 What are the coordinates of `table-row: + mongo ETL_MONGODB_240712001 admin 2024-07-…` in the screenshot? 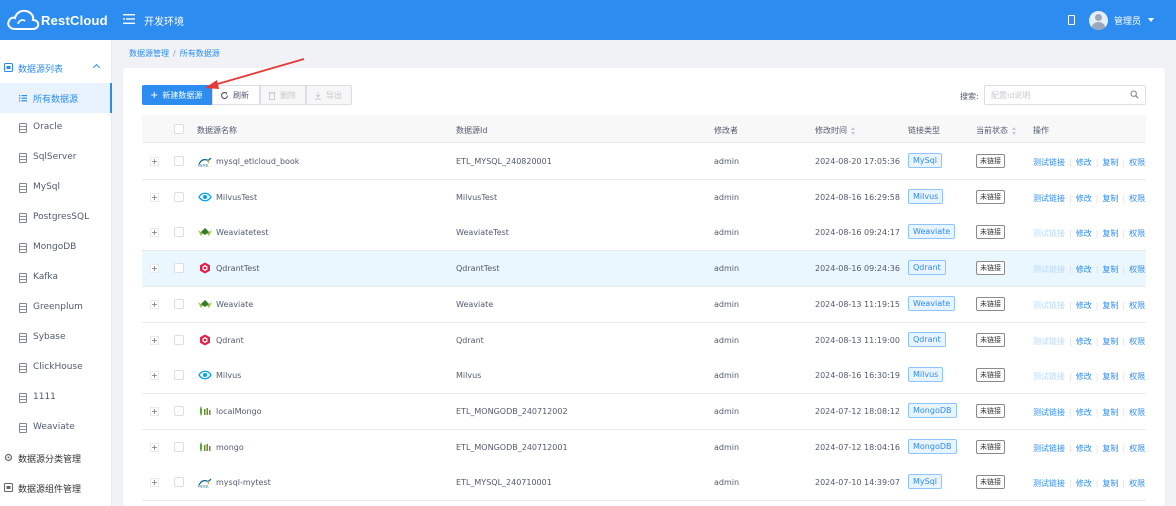 It's located at (644, 447).